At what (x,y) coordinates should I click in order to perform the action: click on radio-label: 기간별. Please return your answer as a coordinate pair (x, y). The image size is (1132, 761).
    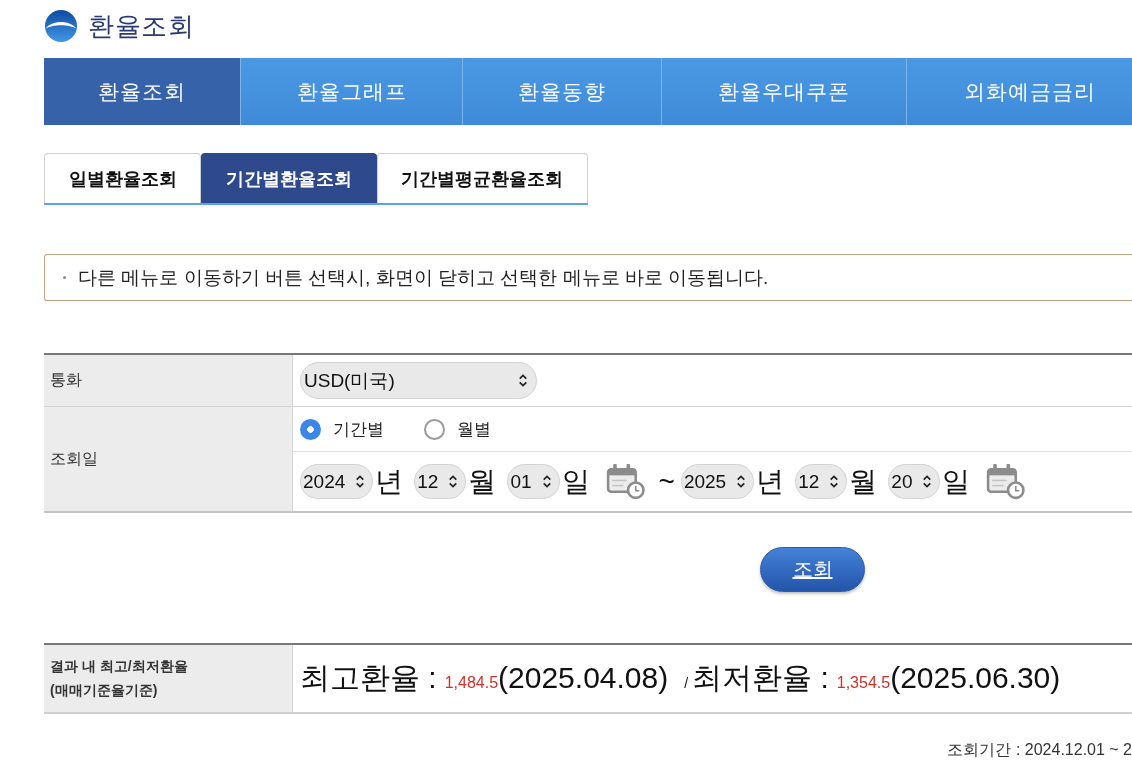
    Looking at the image, I should click on (358, 429).